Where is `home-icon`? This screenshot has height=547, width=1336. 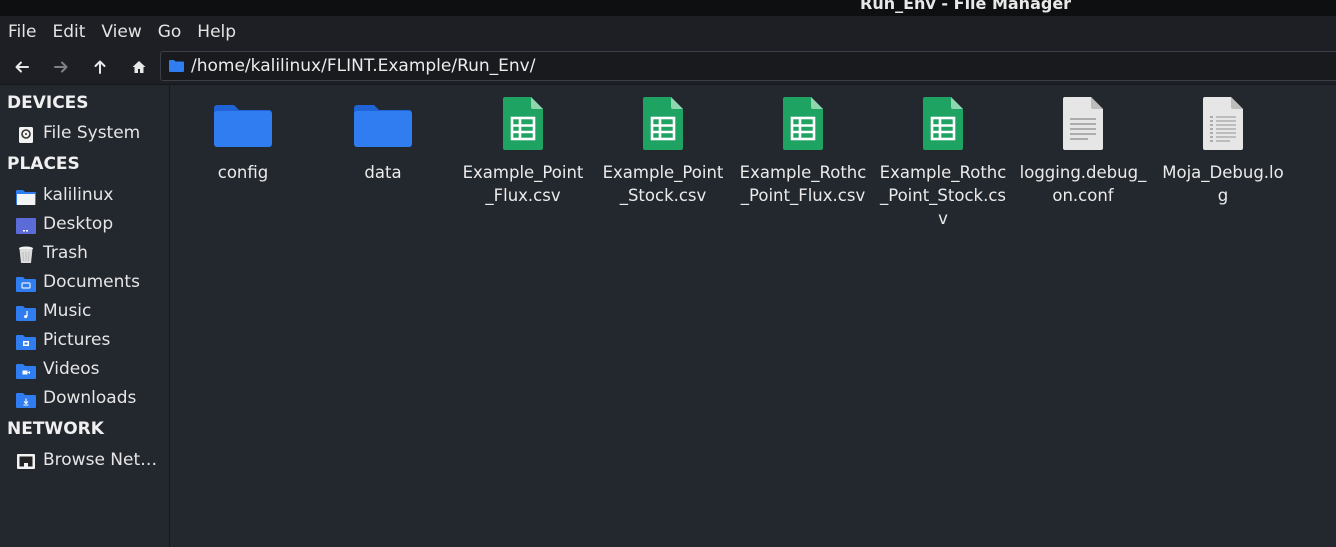 home-icon is located at coordinates (139, 67).